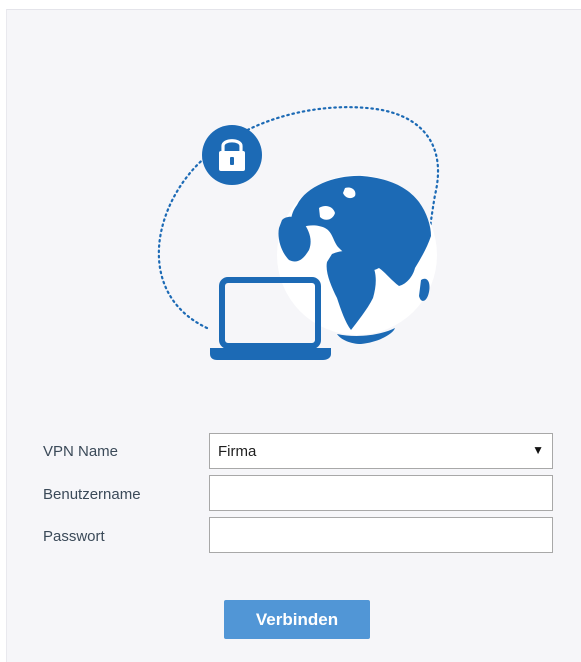 This screenshot has height=662, width=581. I want to click on vpn-name-select: Firma ▼, so click(381, 451).